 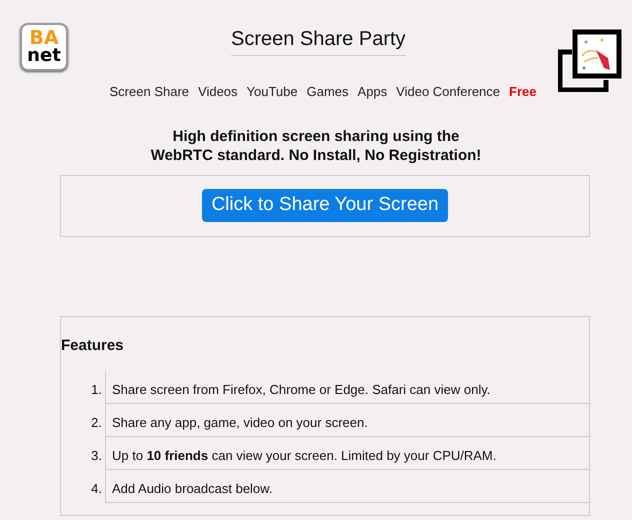 What do you see at coordinates (96, 489) in the screenshot?
I see `list-number: 4.` at bounding box center [96, 489].